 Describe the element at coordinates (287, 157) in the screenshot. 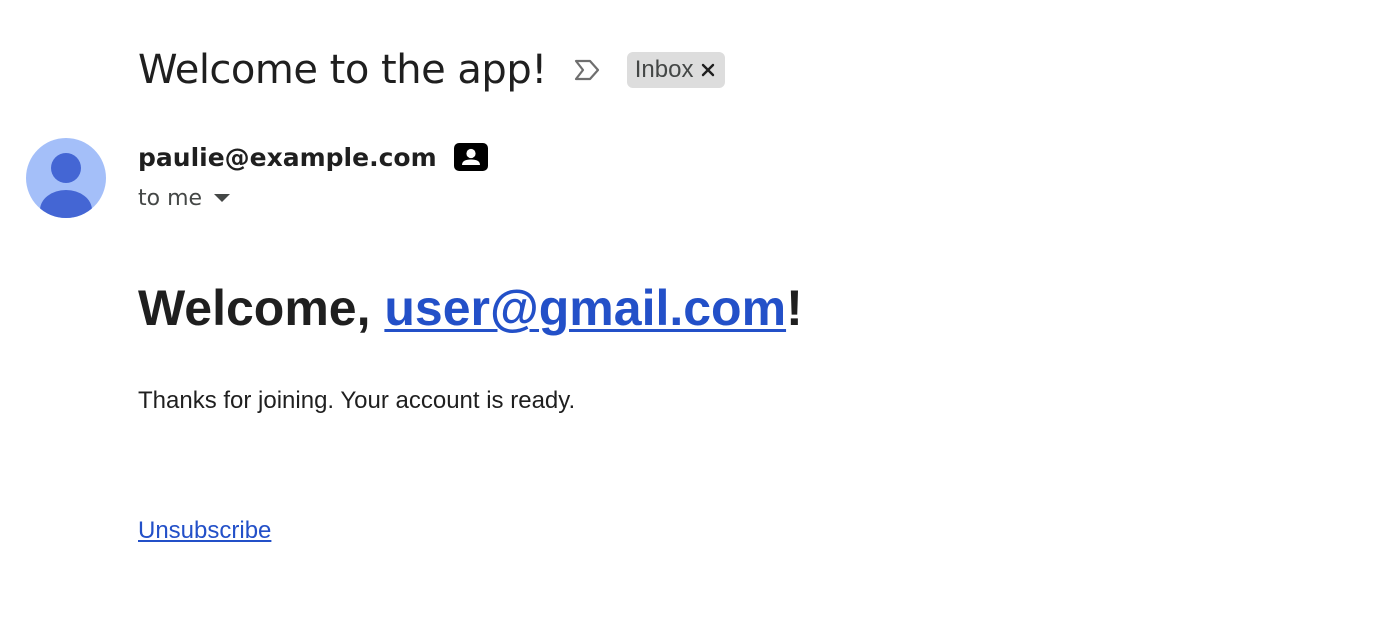

I see `sender-email: paulie@example.com` at that location.